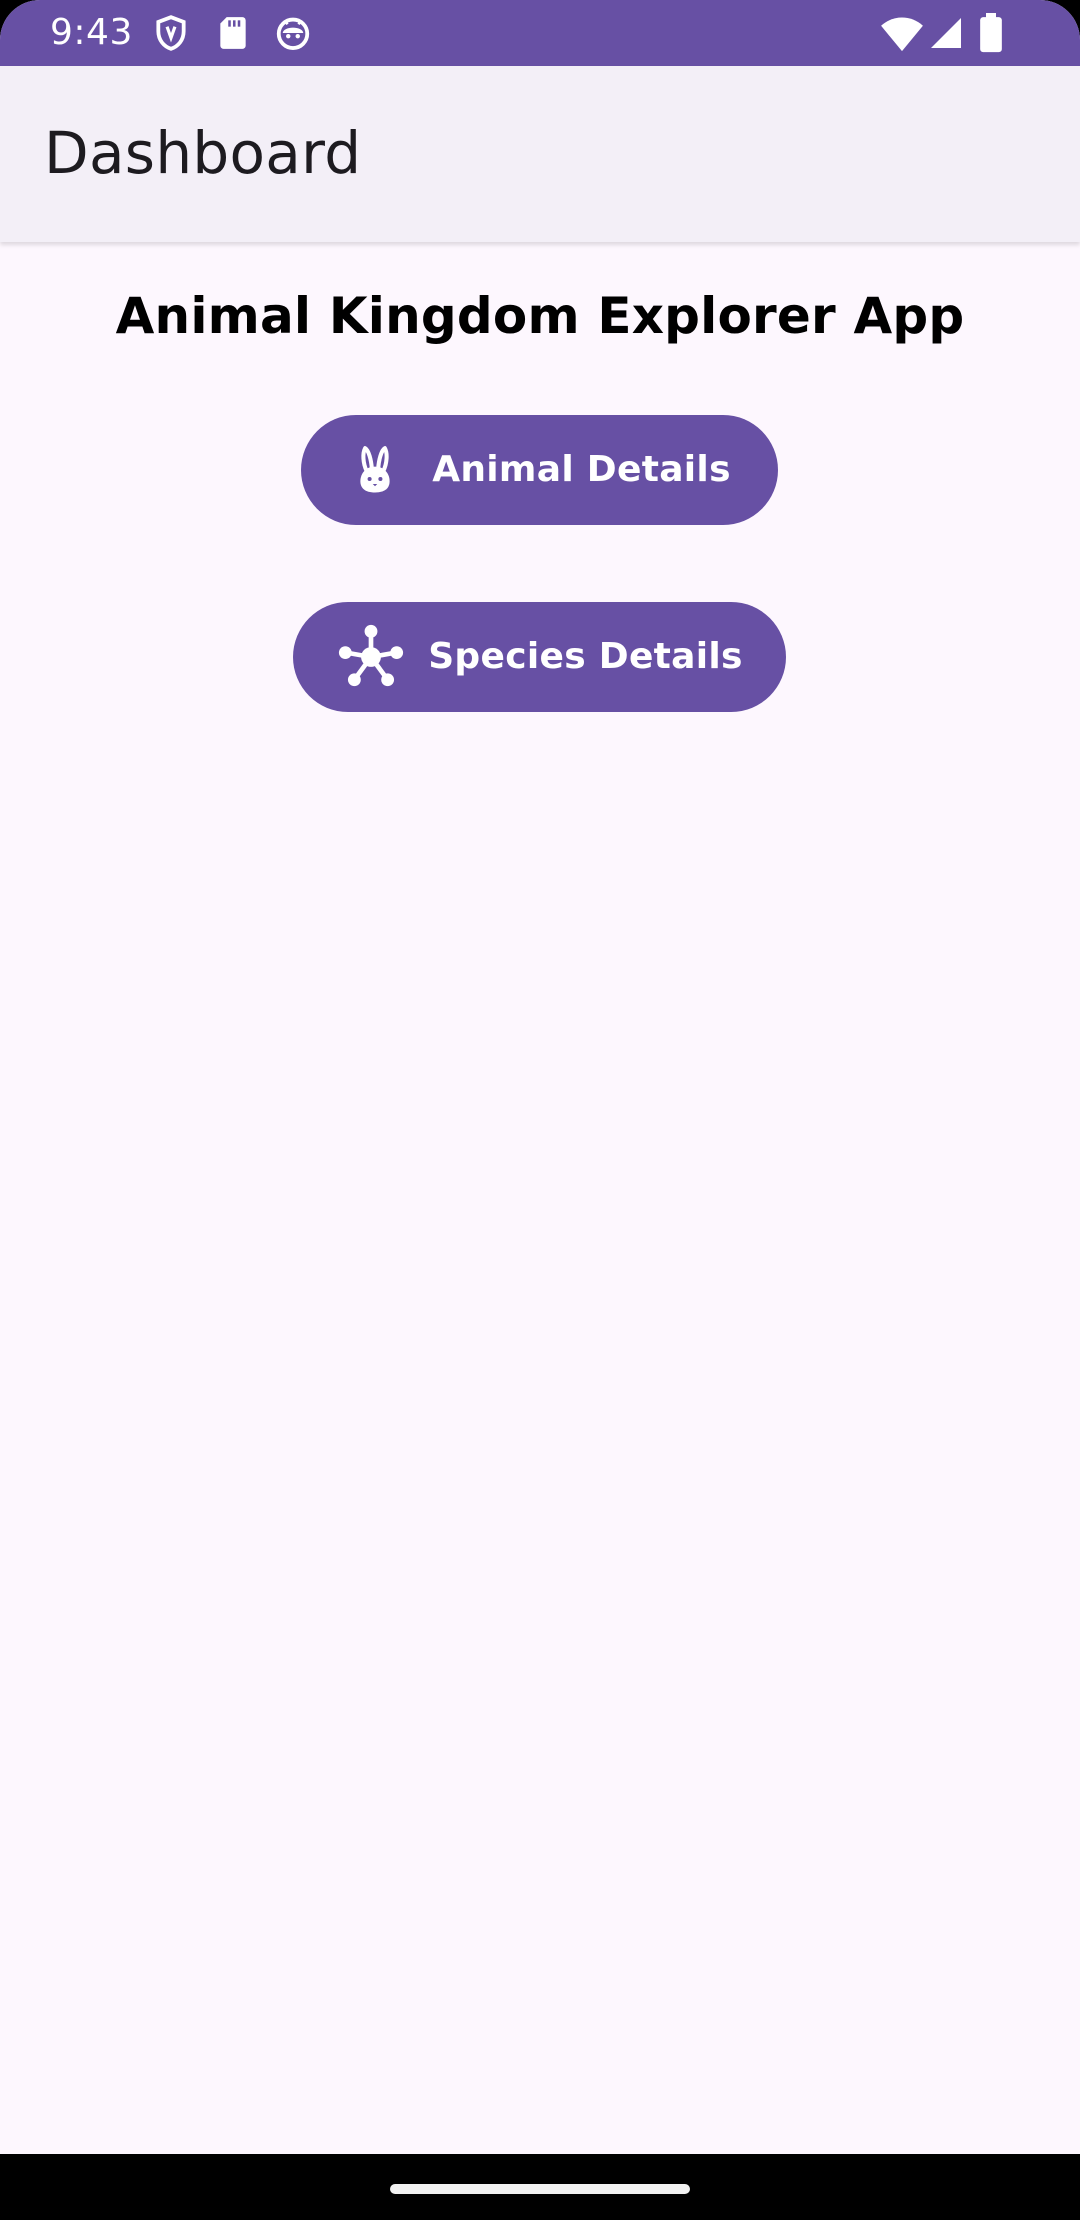 This screenshot has height=2220, width=1080. What do you see at coordinates (203, 153) in the screenshot?
I see `app-bar-title: Dashboard` at bounding box center [203, 153].